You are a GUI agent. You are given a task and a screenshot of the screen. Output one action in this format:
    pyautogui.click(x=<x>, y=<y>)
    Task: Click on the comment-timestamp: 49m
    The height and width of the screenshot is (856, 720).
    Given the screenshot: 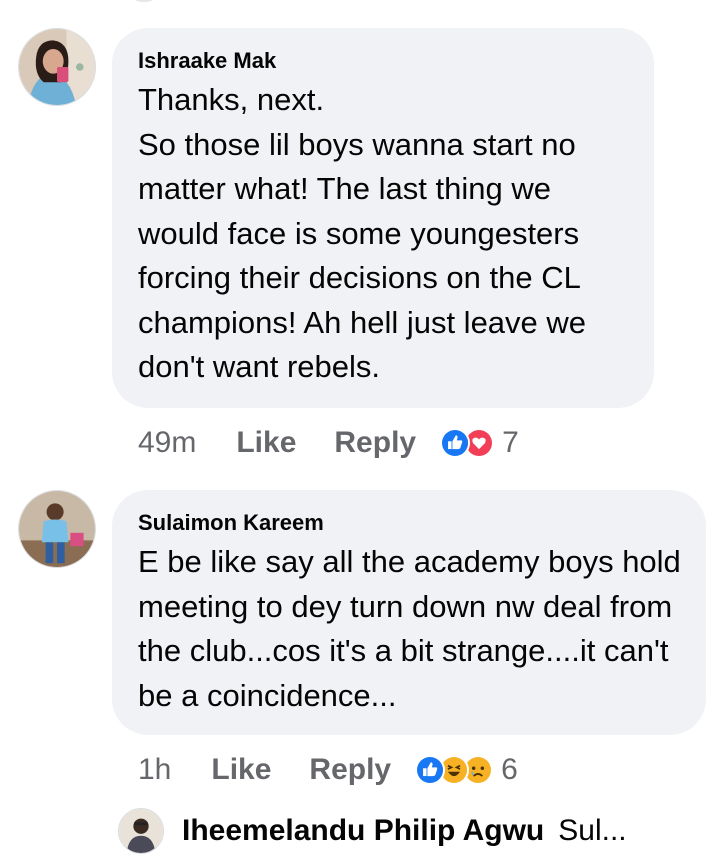 What is the action you would take?
    pyautogui.click(x=167, y=443)
    